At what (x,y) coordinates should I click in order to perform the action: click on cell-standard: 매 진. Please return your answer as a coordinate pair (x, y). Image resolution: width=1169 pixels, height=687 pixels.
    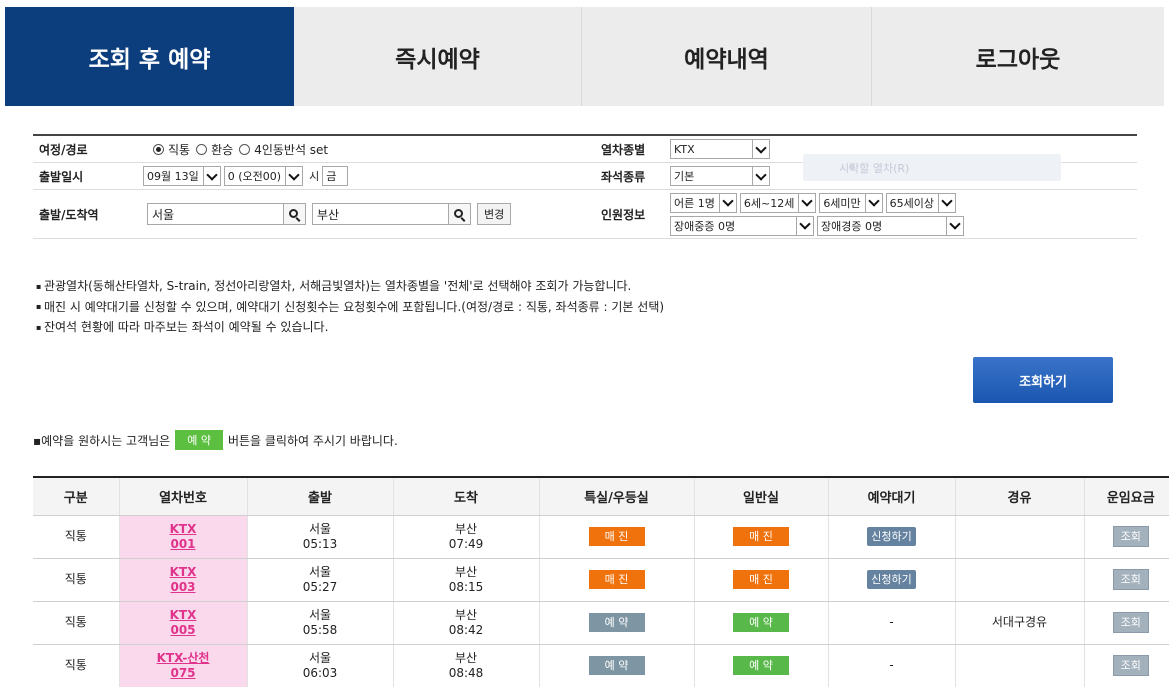
    Looking at the image, I should click on (761, 580).